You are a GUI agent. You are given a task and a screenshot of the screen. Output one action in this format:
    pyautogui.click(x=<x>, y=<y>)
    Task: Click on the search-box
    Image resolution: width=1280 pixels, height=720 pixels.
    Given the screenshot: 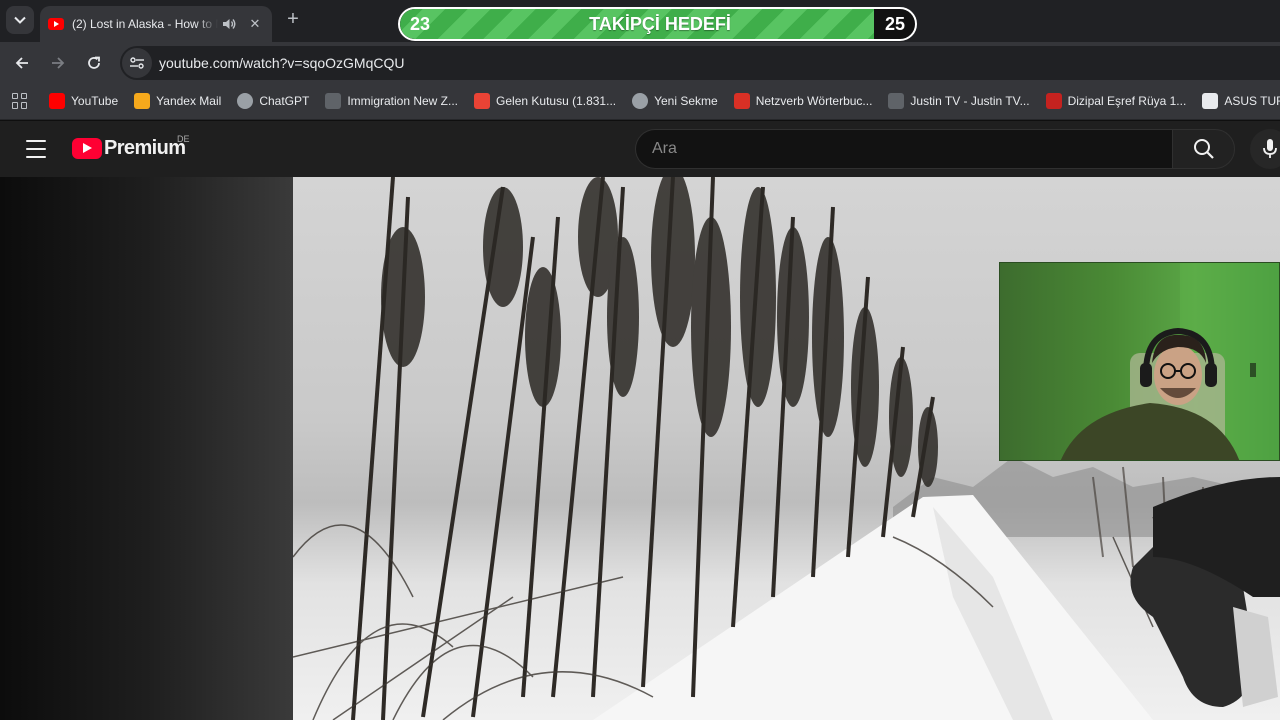 What is the action you would take?
    pyautogui.click(x=904, y=149)
    